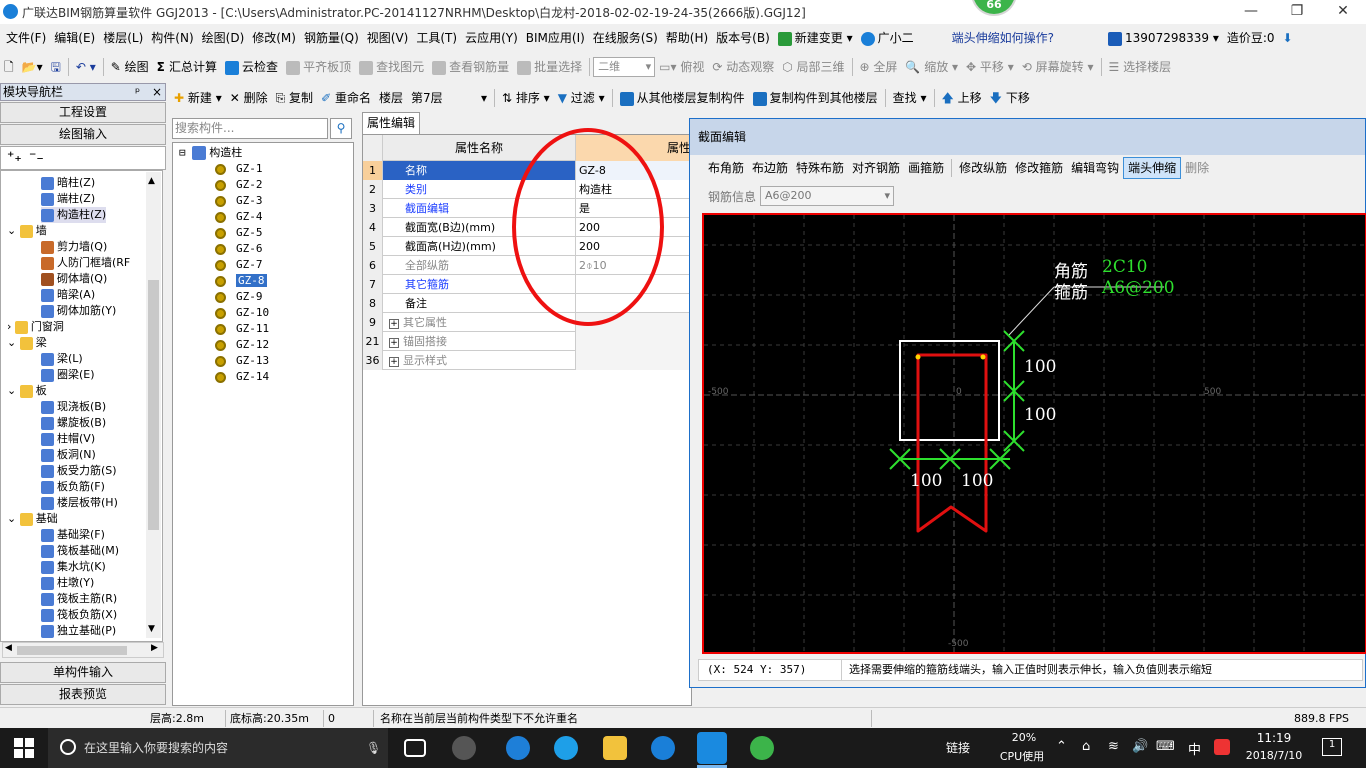 Image resolution: width=1366 pixels, height=768 pixels. I want to click on search-icon: ⚲, so click(341, 128).